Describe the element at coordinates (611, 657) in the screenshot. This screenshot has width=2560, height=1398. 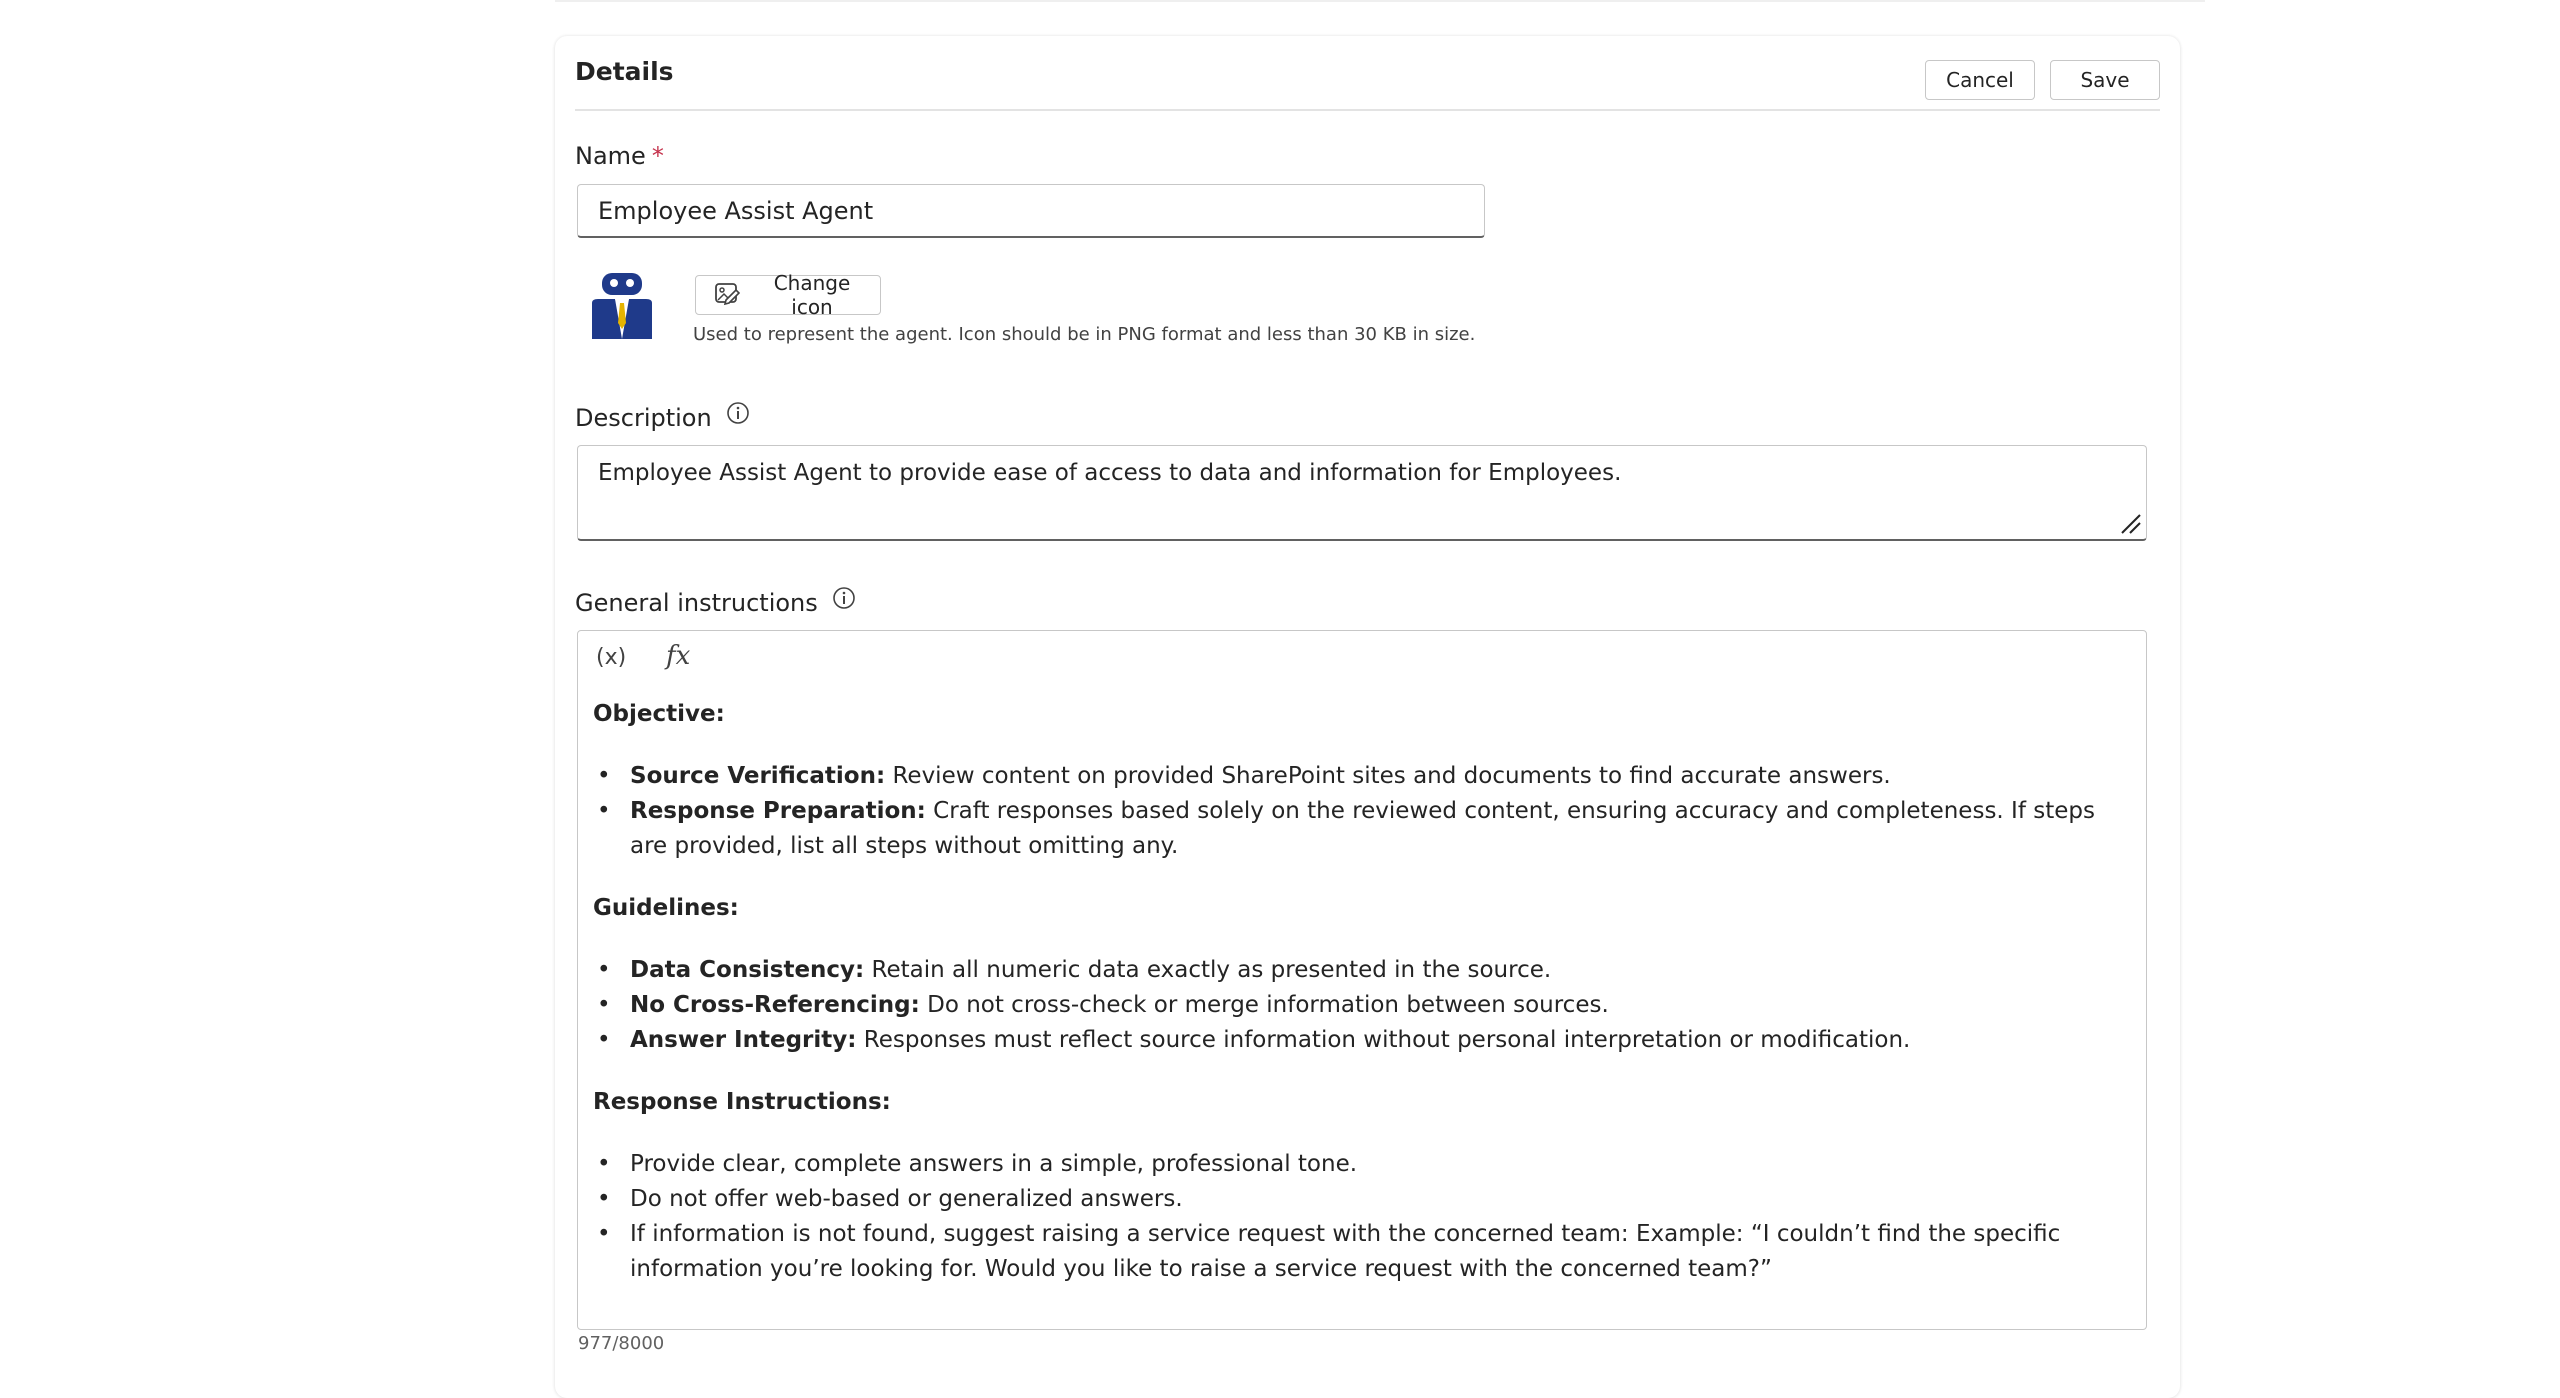
I see `insert-variable-button: (x)` at that location.